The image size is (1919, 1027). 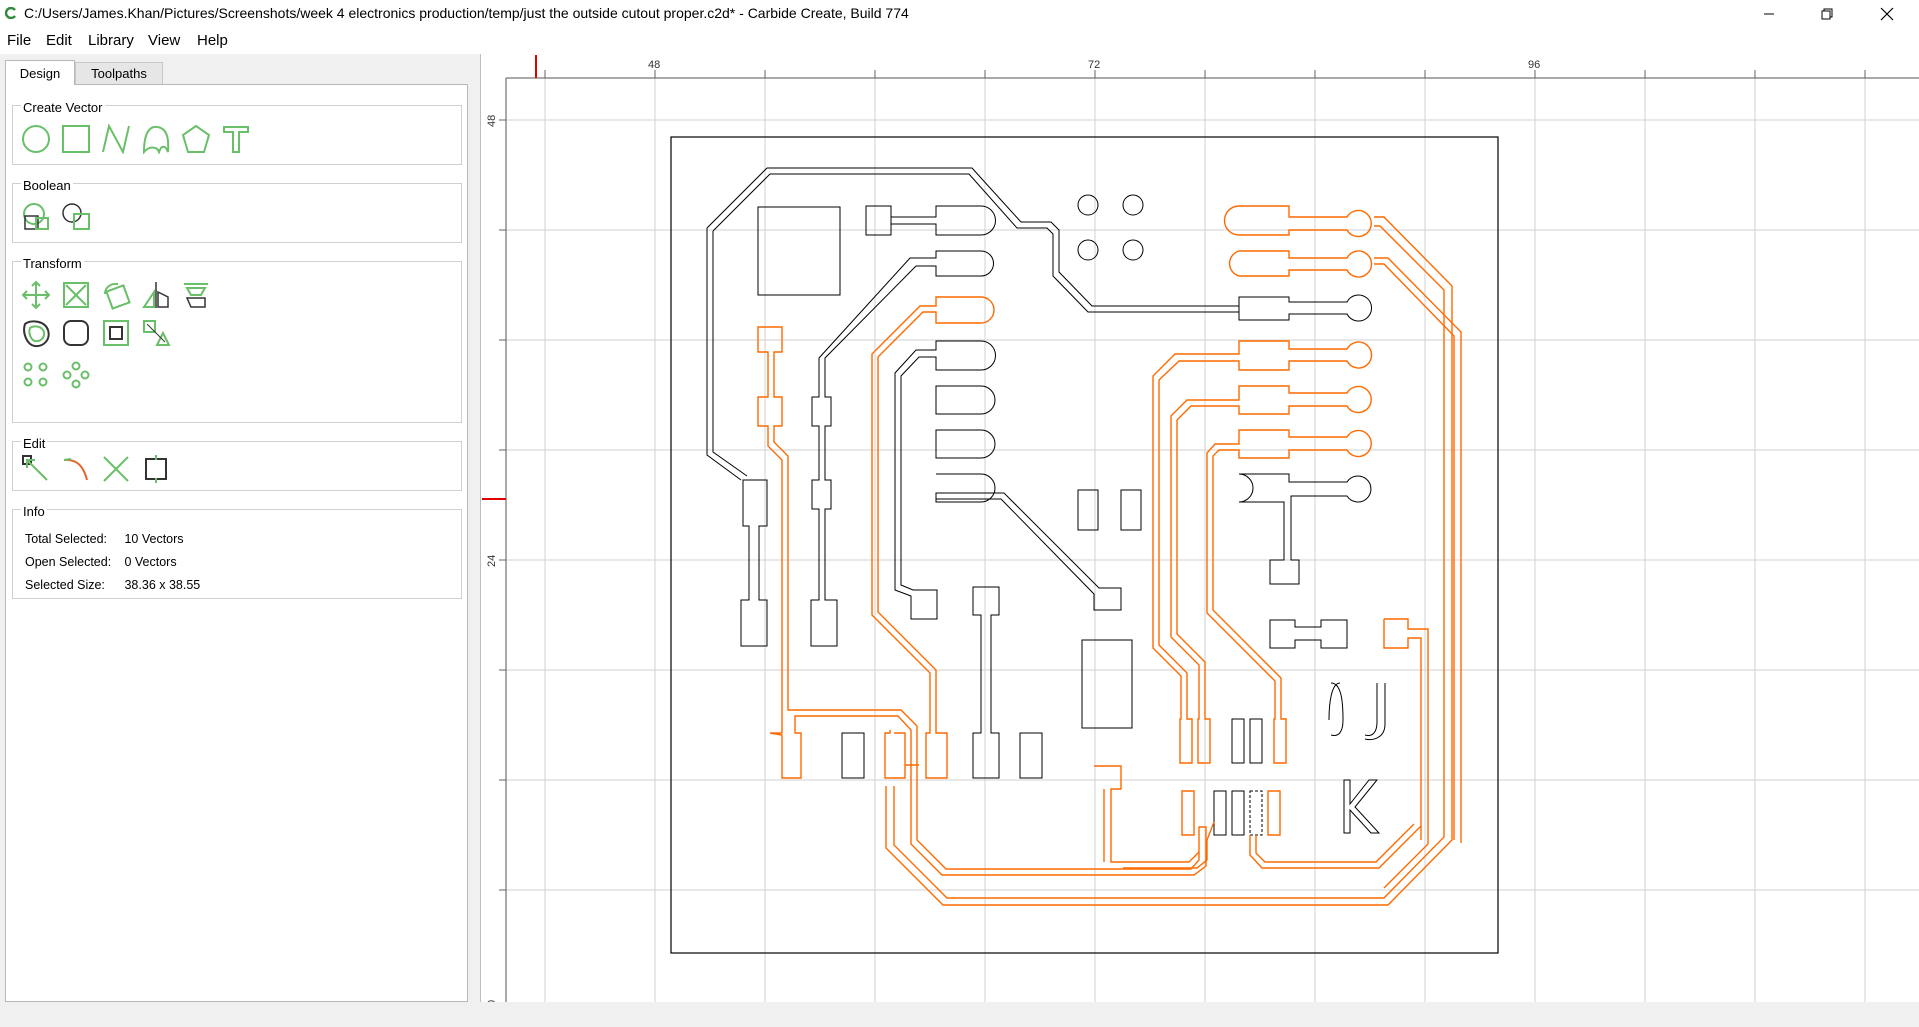 I want to click on ruler-label-x-72: 72, so click(x=1094, y=65).